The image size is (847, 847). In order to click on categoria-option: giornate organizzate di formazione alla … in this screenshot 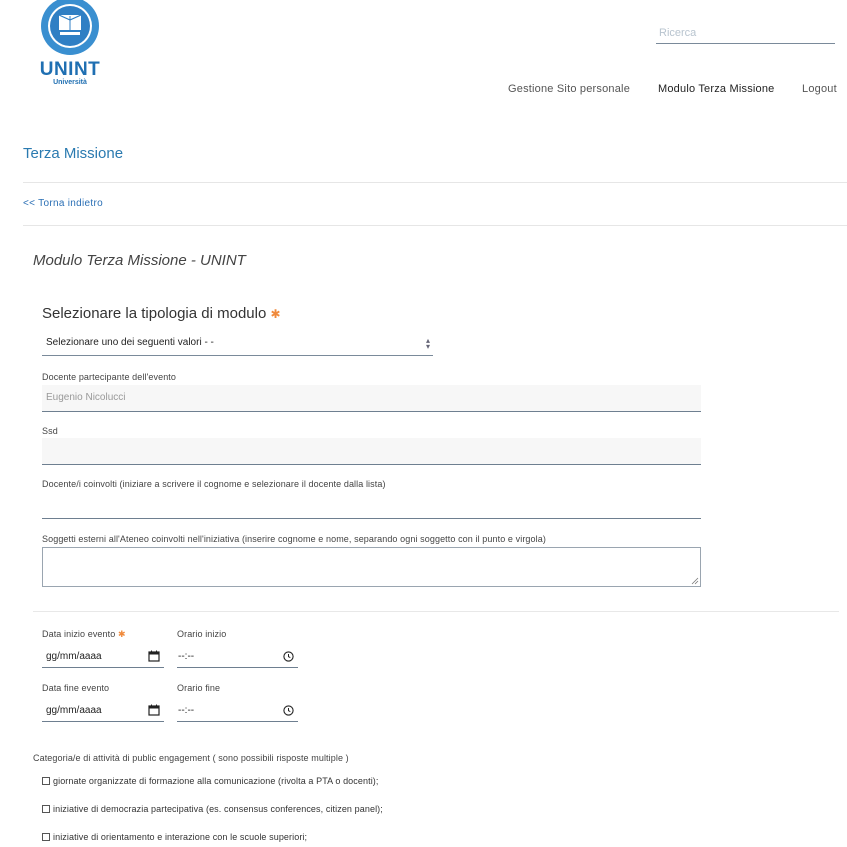, I will do `click(210, 781)`.